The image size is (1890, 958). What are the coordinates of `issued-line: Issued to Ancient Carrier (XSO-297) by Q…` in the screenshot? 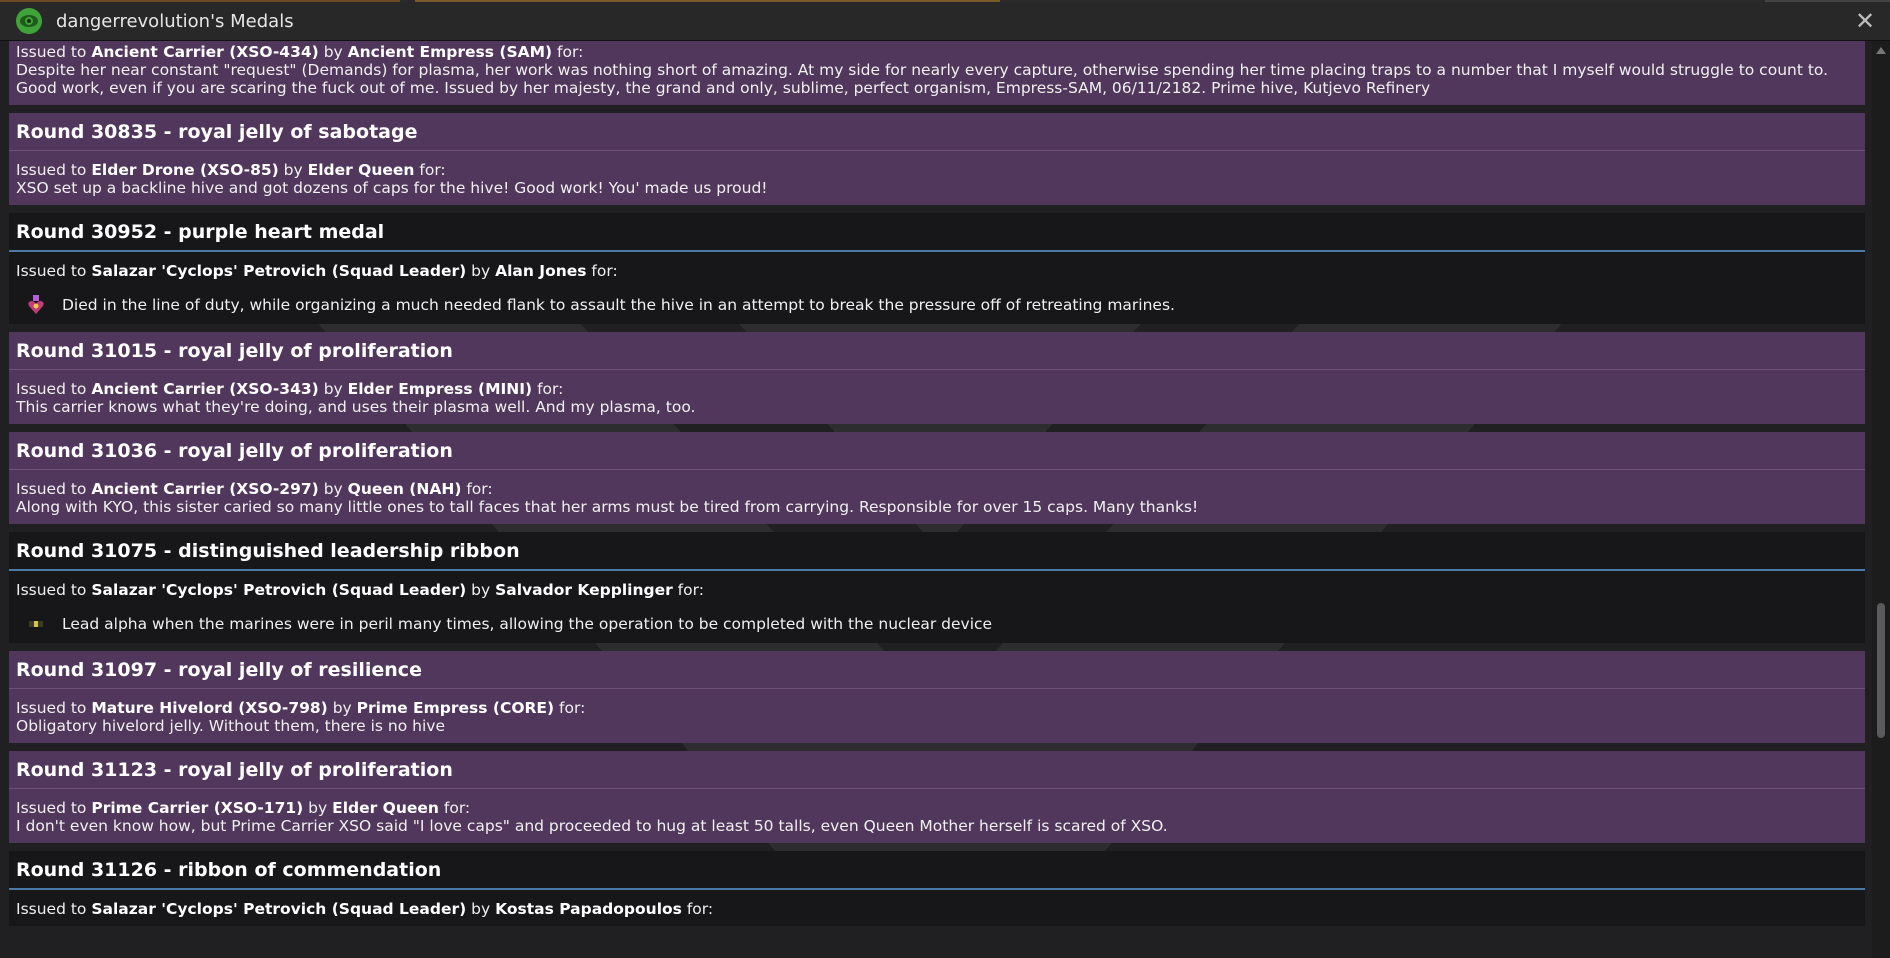 It's located at (254, 489).